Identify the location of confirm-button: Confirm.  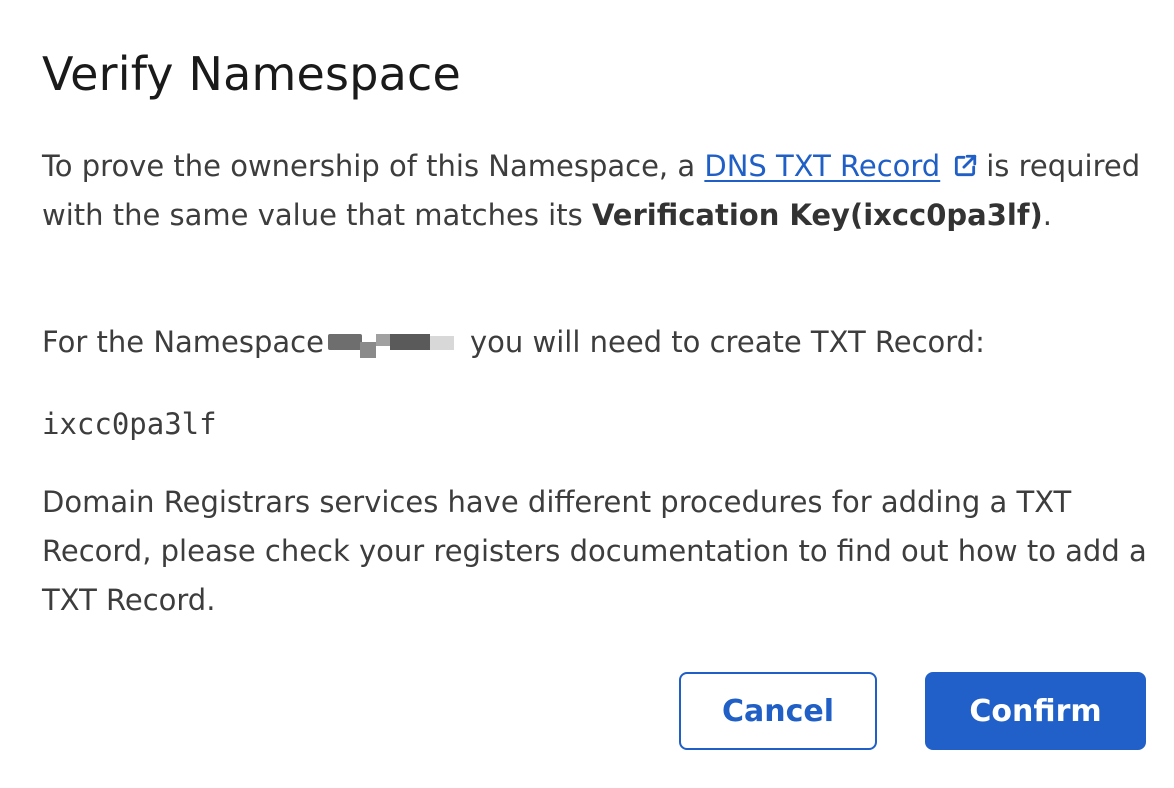
(1035, 711).